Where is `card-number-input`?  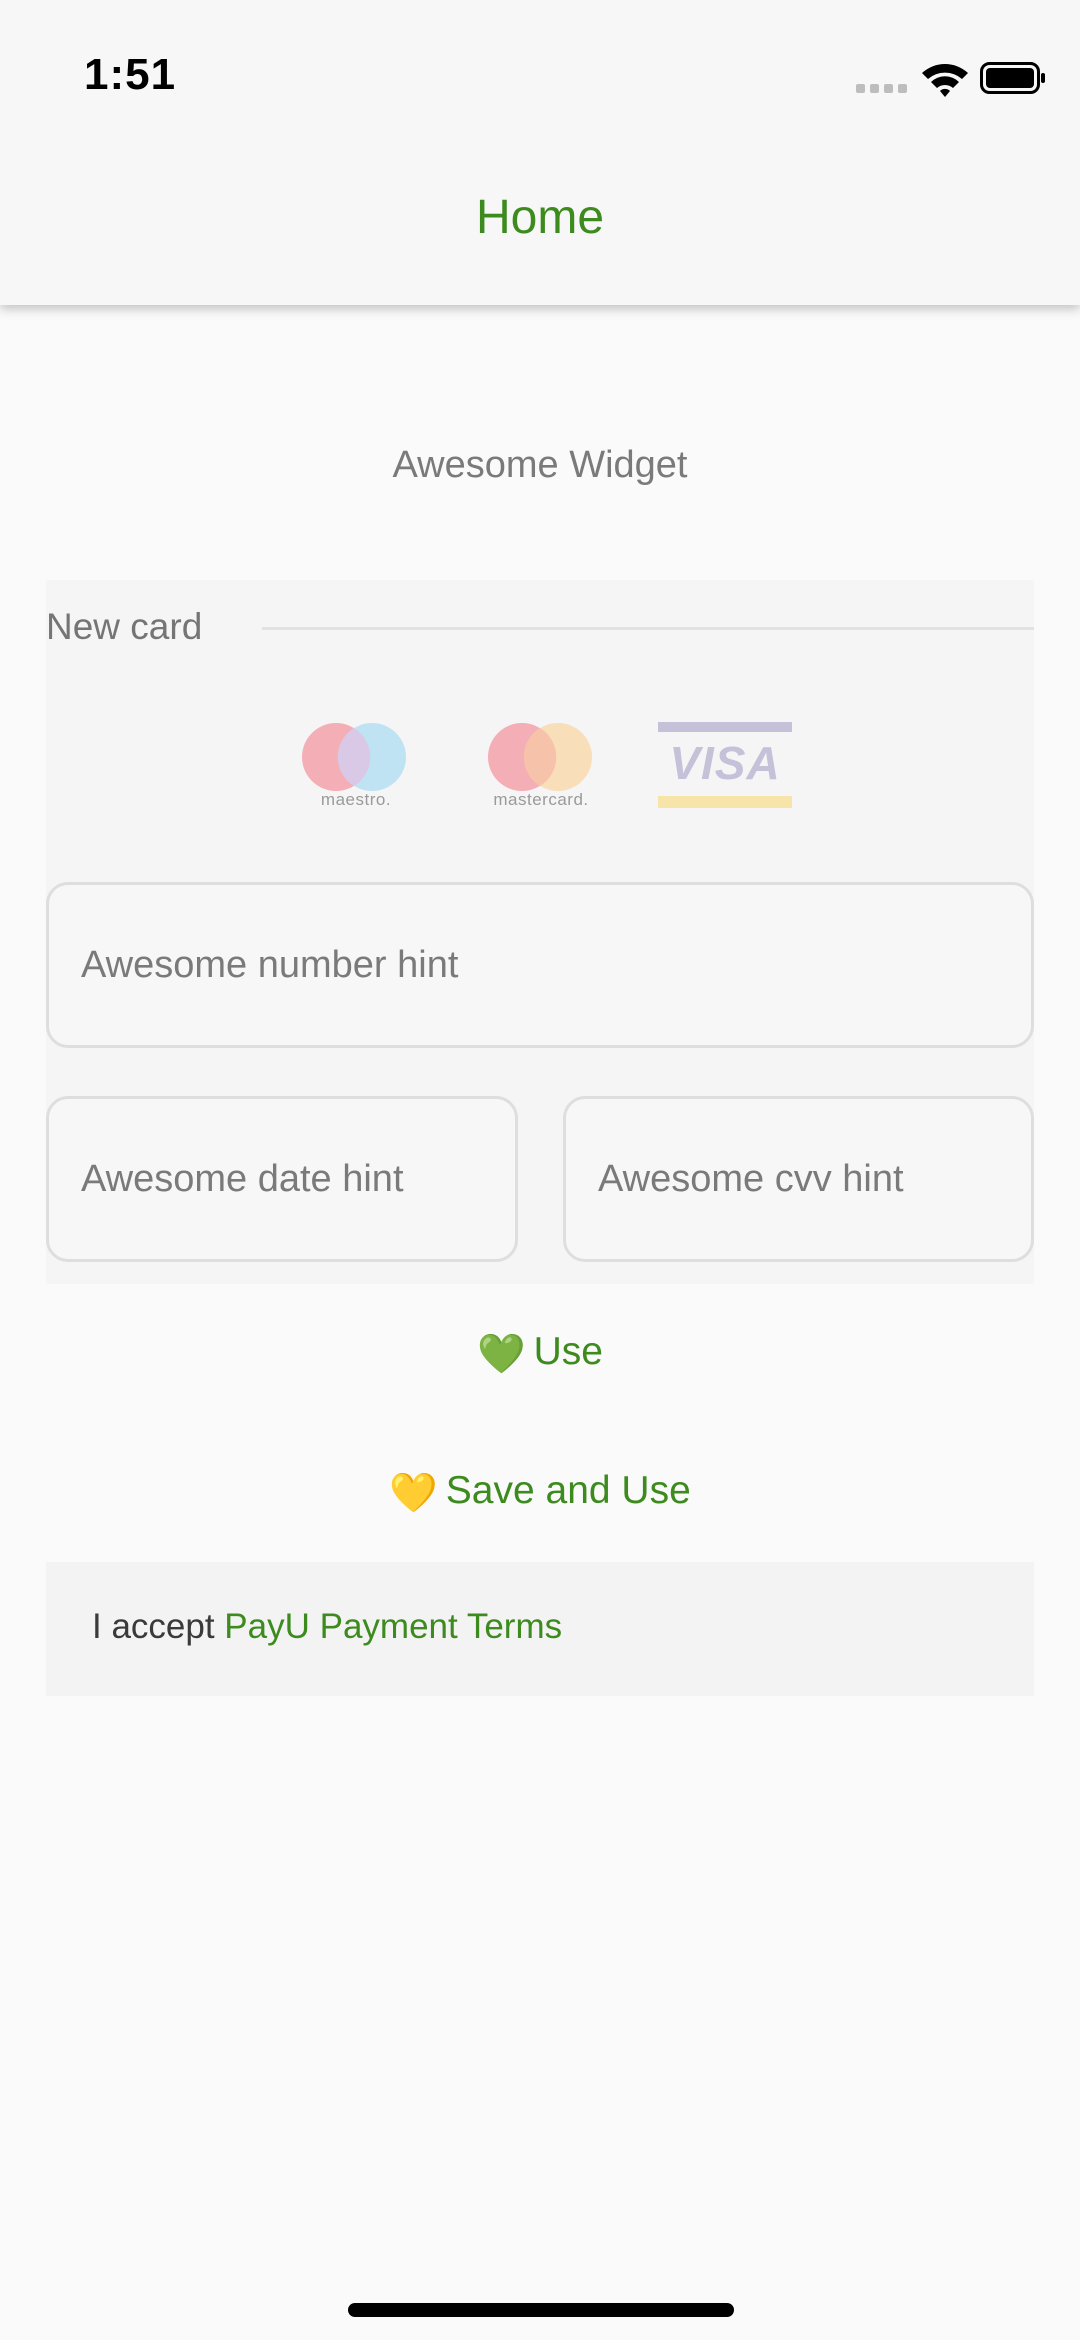
card-number-input is located at coordinates (540, 965).